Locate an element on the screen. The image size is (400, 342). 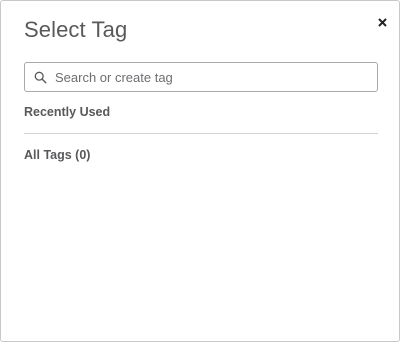
search-input is located at coordinates (214, 77).